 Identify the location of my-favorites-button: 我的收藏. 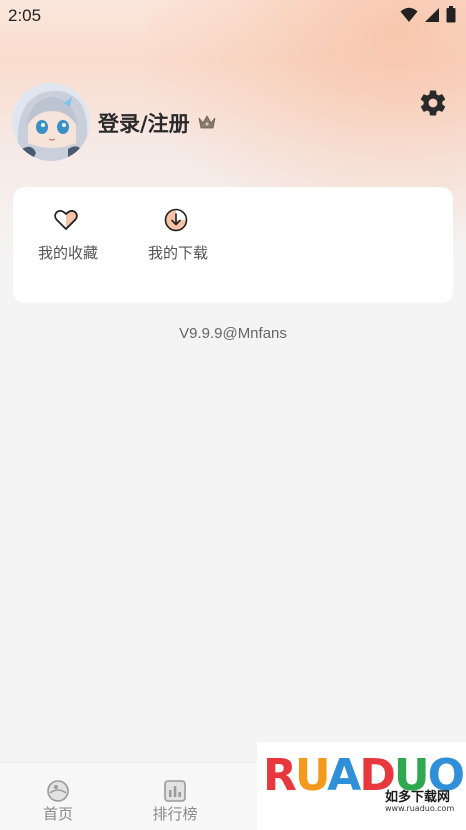
(68, 245).